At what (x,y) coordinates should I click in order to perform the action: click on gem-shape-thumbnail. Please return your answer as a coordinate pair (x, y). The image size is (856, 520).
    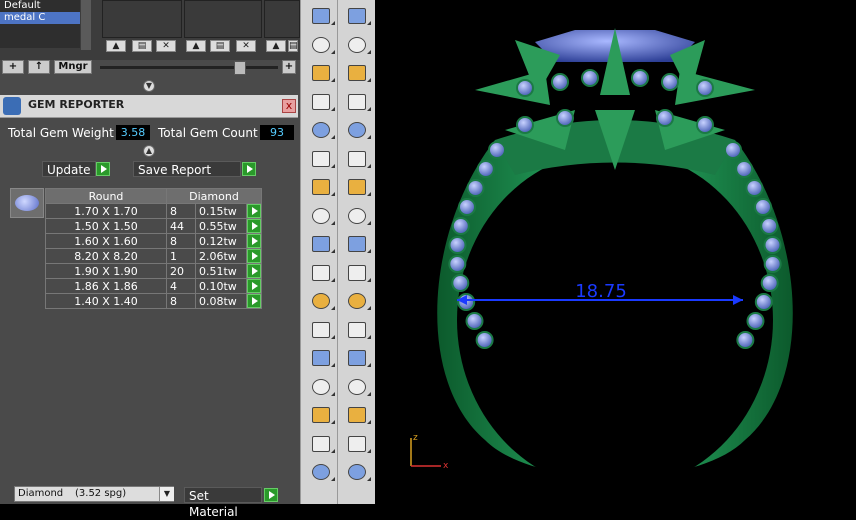
    Looking at the image, I should click on (27, 203).